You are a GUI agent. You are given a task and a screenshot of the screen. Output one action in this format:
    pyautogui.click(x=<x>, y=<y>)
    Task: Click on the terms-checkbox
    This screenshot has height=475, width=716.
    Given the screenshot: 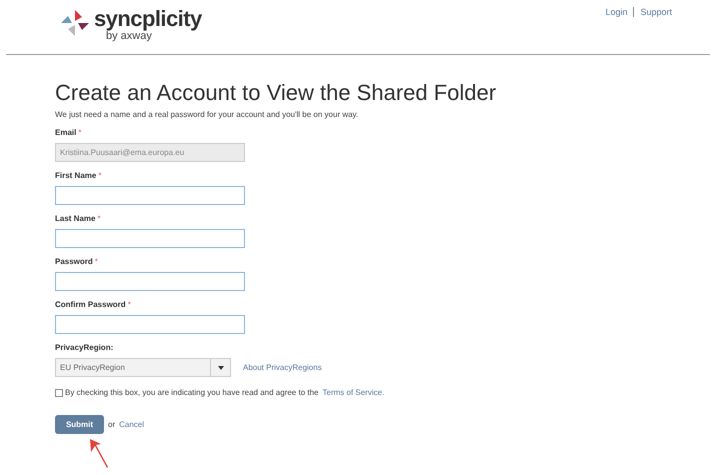 What is the action you would take?
    pyautogui.click(x=59, y=393)
    